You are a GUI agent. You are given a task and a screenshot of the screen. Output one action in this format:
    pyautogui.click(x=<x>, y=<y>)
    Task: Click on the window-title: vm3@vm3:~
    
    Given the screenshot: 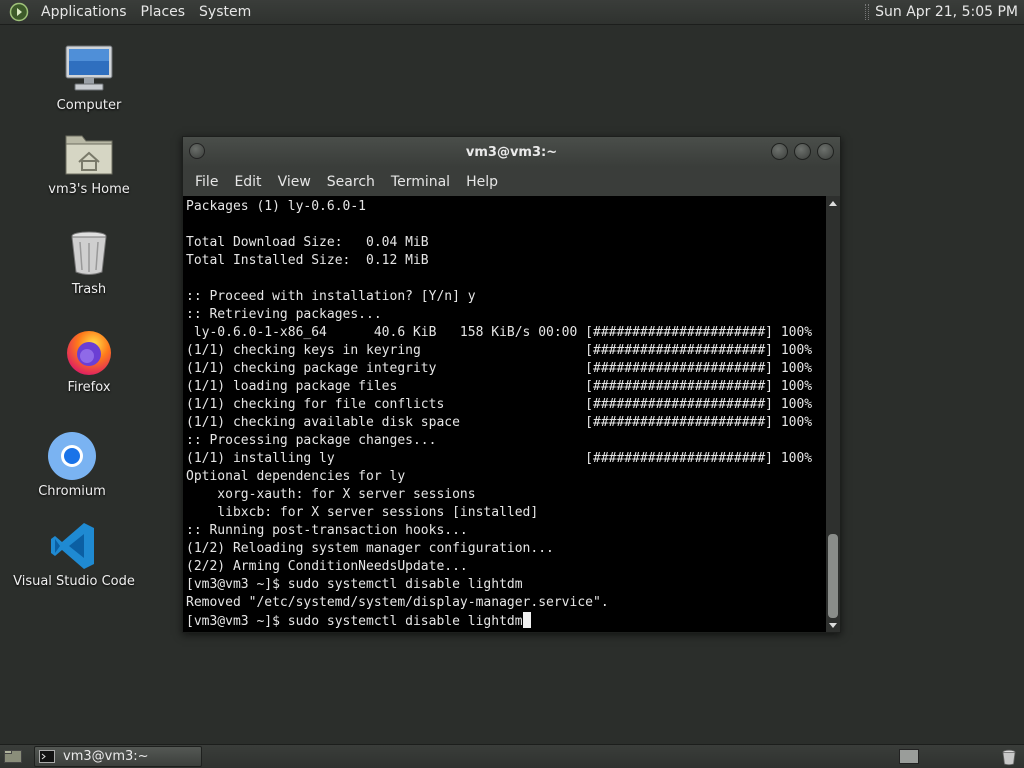 What is the action you would take?
    pyautogui.click(x=511, y=152)
    